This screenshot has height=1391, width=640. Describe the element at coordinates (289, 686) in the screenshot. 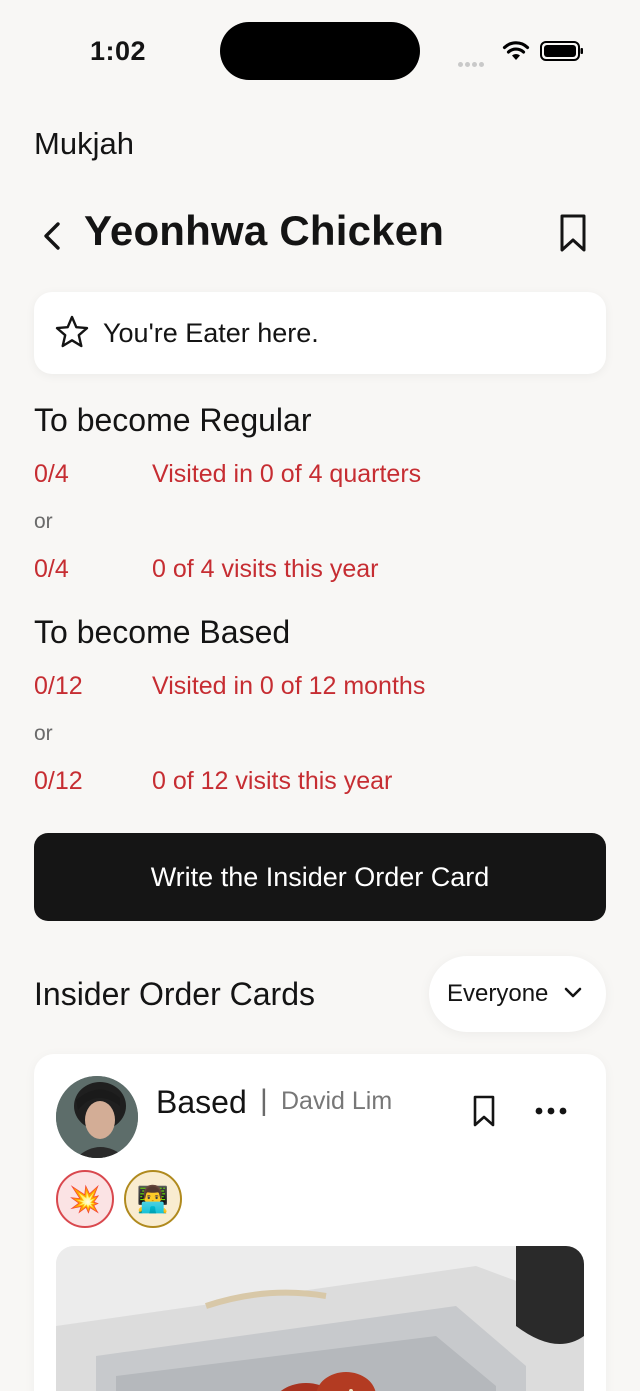

I see `based-progress-desc: Visited in 0 of 12 months` at that location.